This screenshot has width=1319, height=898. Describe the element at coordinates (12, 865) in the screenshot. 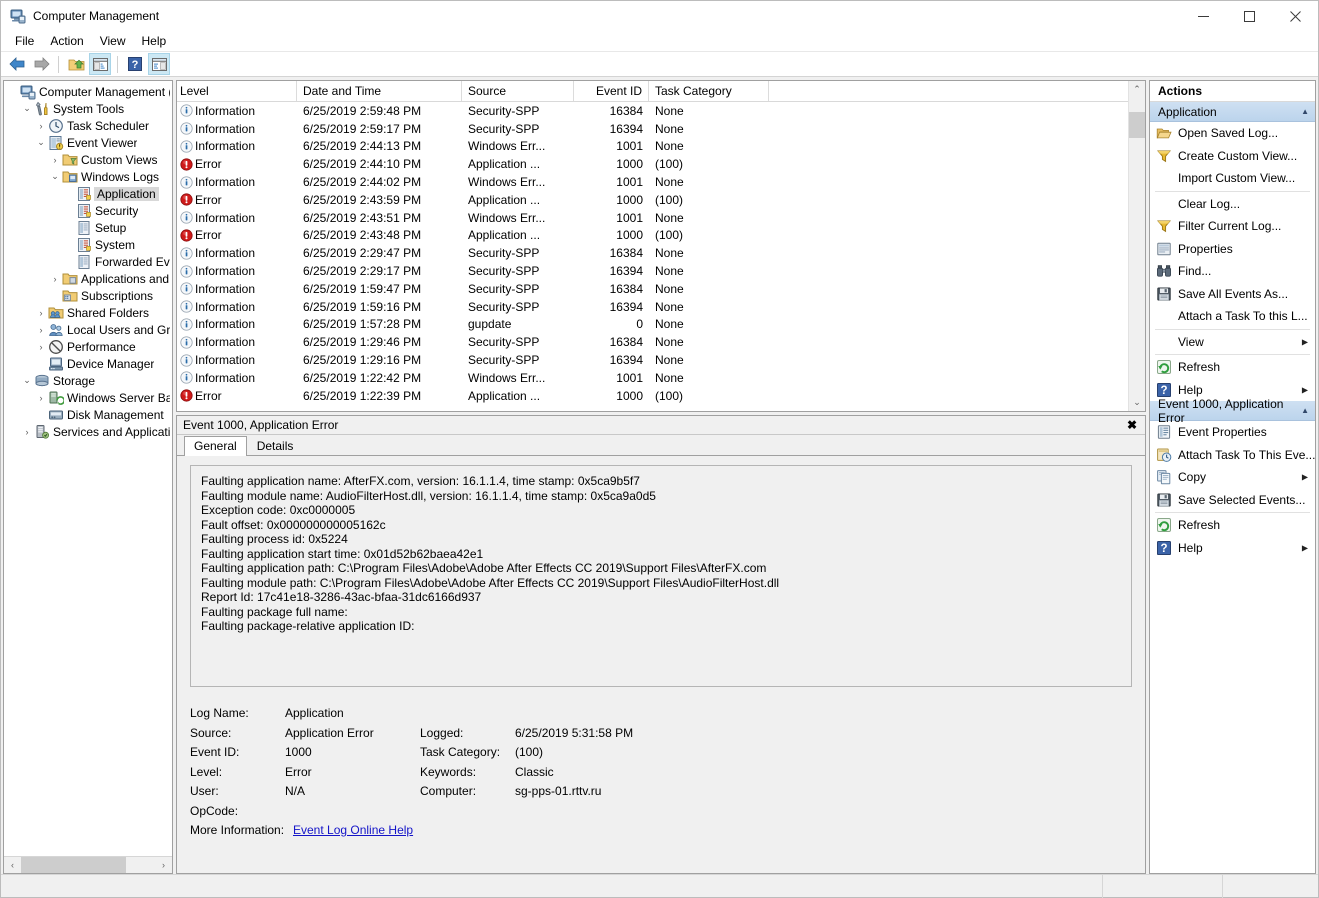

I see `scroll-left-button: ‹` at that location.